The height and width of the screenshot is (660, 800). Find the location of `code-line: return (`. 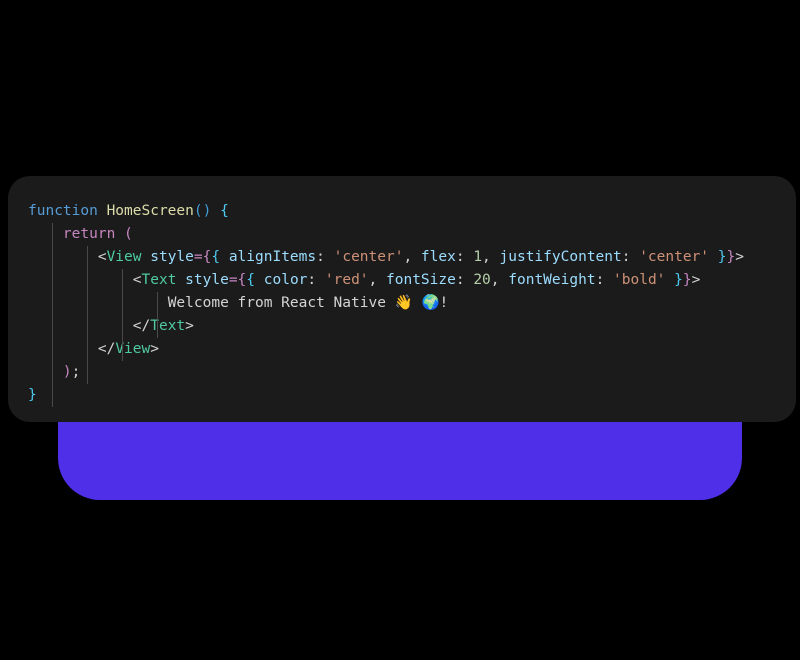

code-line: return ( is located at coordinates (402, 234).